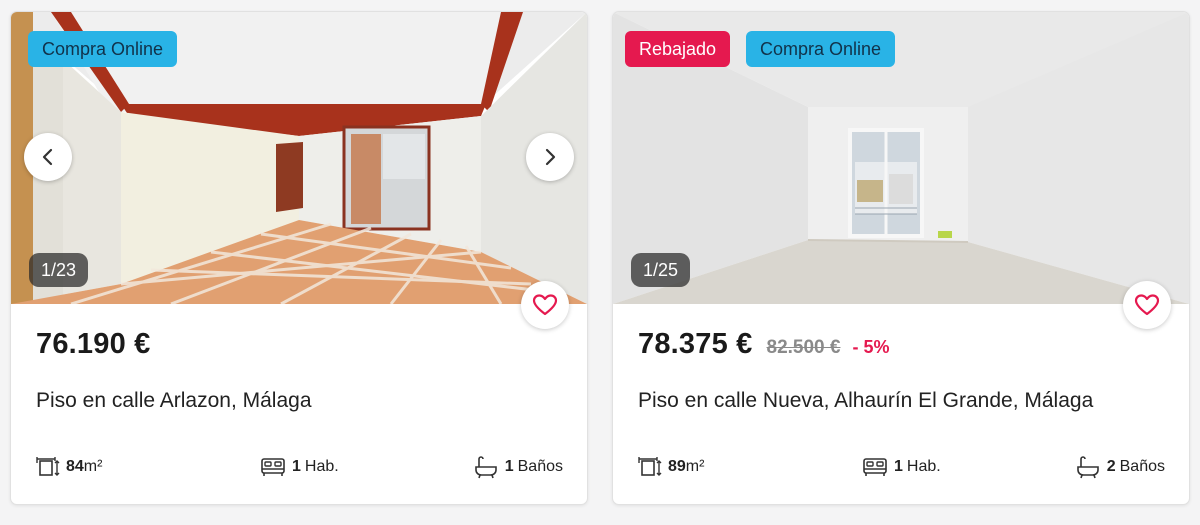 The height and width of the screenshot is (525, 1200). I want to click on next-photo-button, so click(550, 157).